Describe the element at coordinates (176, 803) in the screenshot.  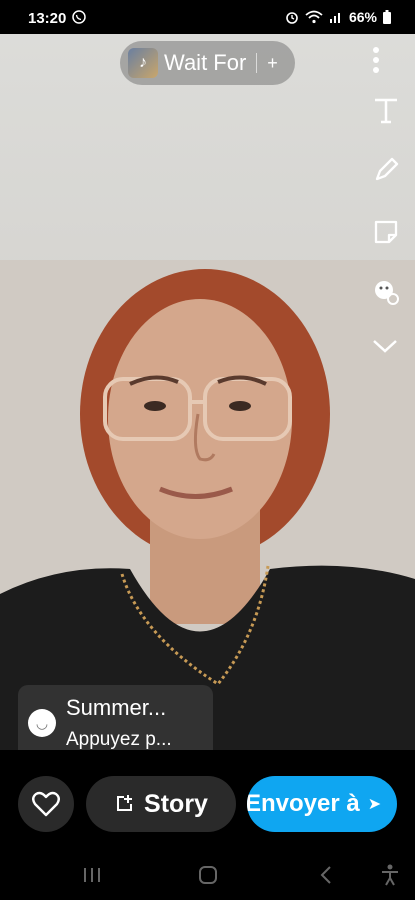
I see `story-label: Story` at that location.